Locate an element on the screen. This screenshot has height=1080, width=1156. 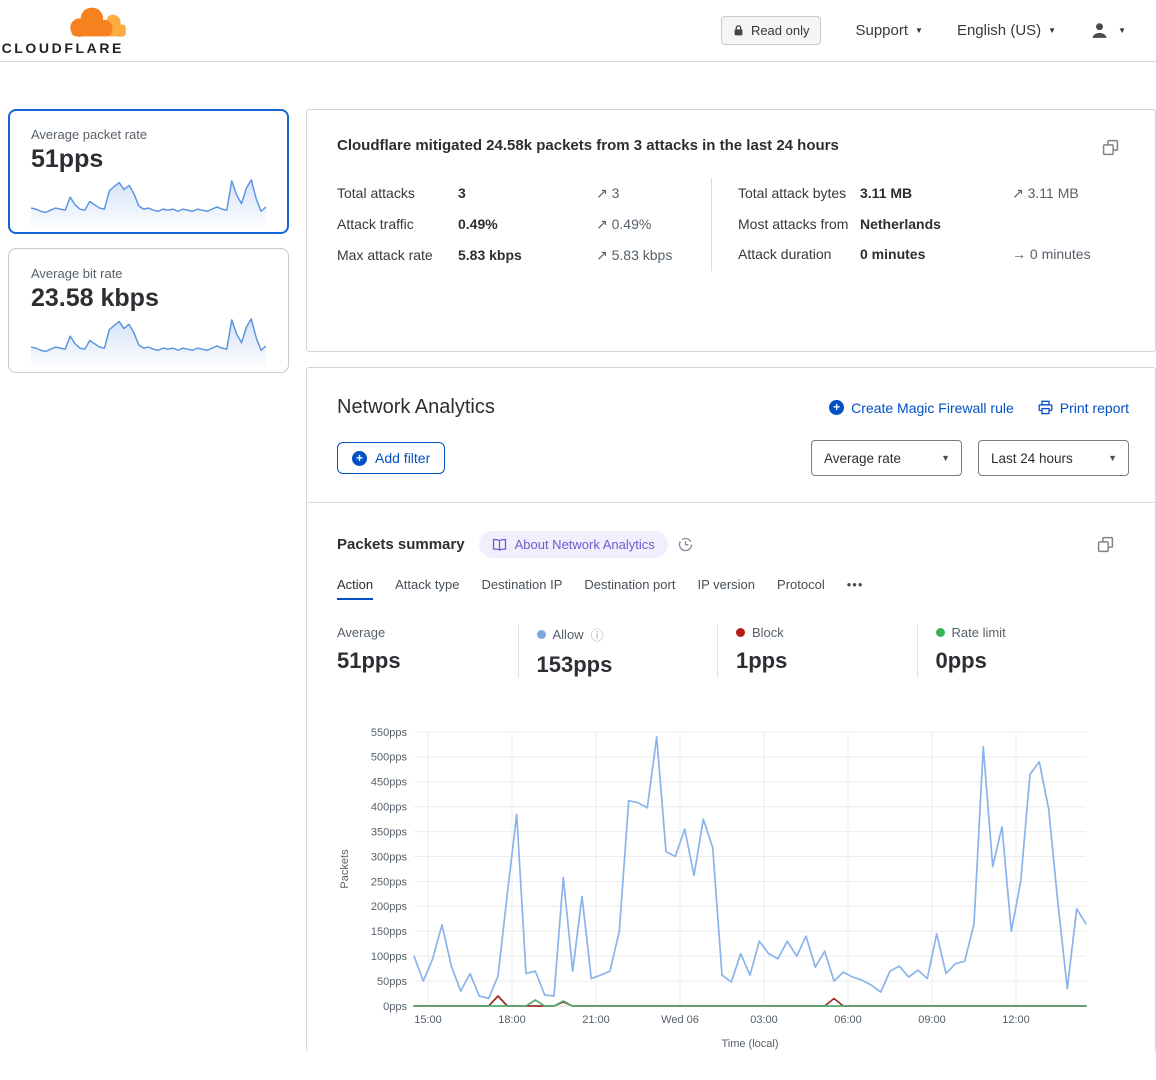
copy-packets-button is located at coordinates (1105, 544).